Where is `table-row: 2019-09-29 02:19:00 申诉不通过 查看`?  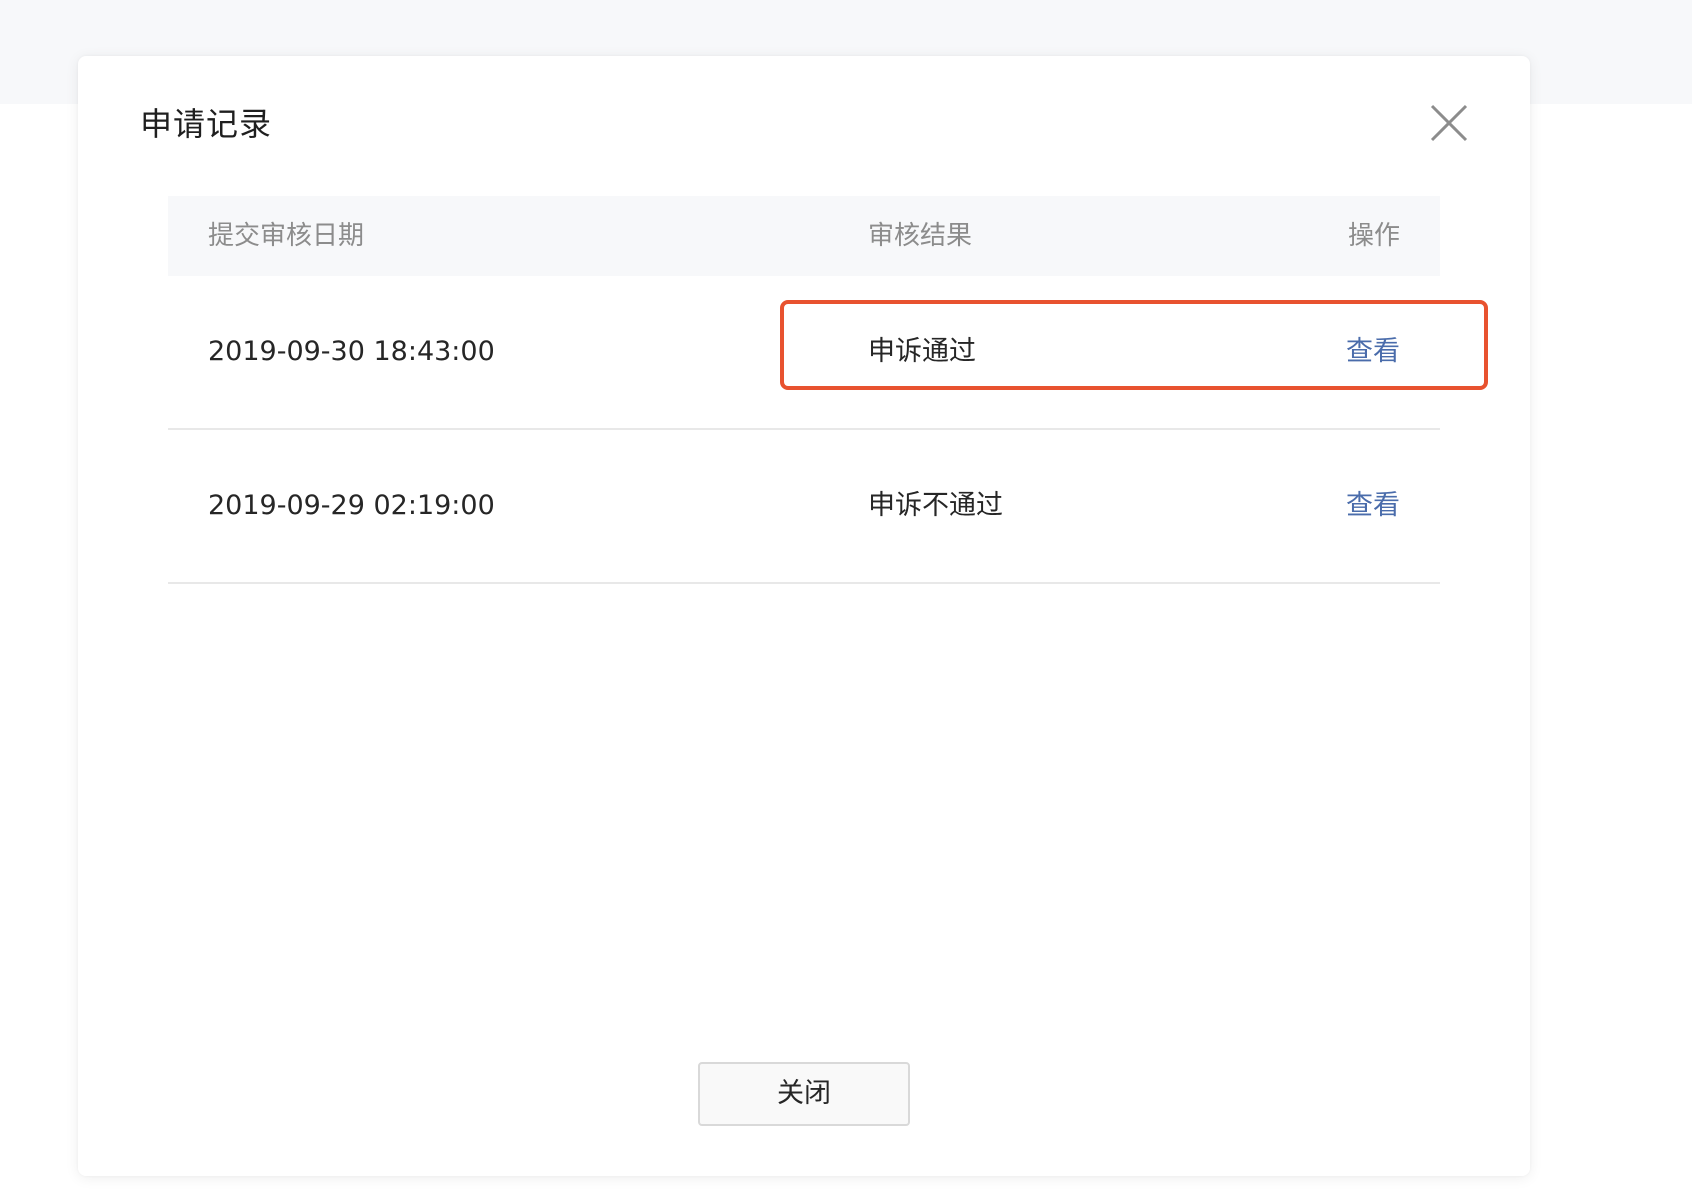
table-row: 2019-09-29 02:19:00 申诉不通过 查看 is located at coordinates (804, 507).